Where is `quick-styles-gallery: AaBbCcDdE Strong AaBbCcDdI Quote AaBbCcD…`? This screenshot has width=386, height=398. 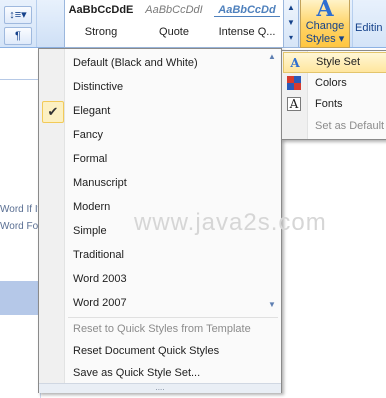
quick-styles-gallery: AaBbCcDdE Strong AaBbCcDdI Quote AaBbCcD… is located at coordinates (174, 24).